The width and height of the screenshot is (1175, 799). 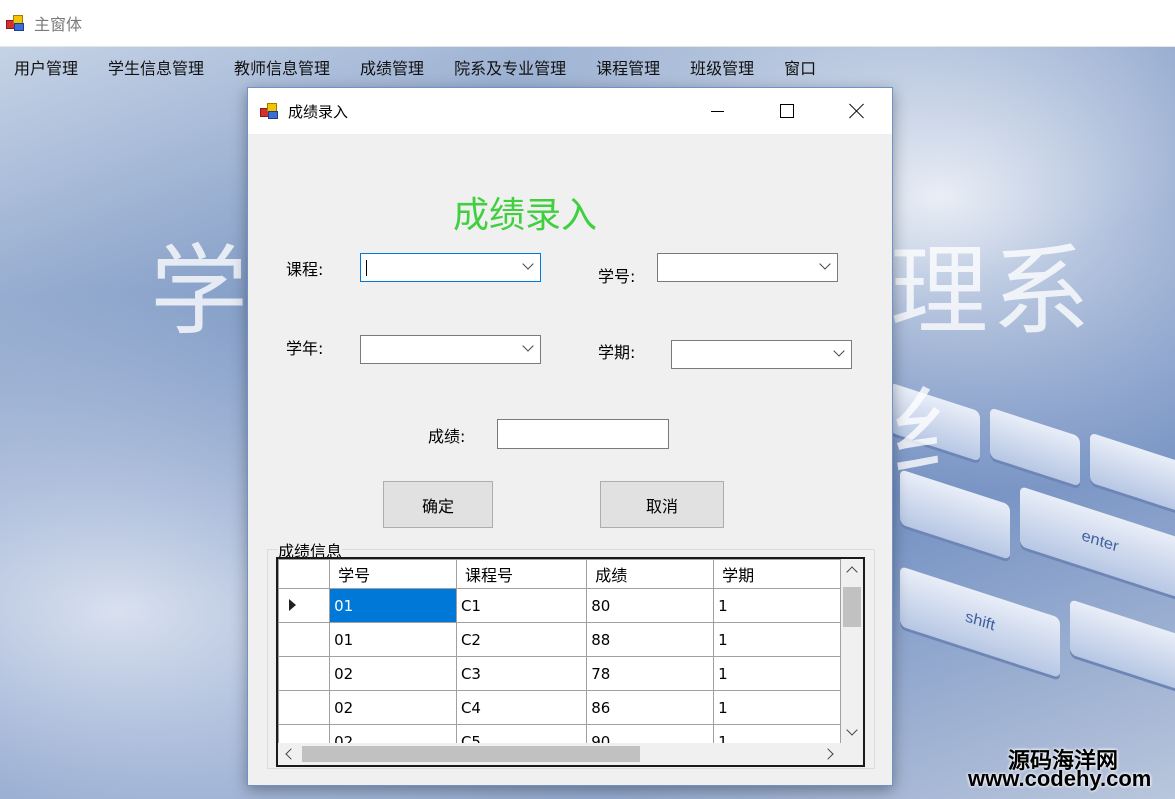 What do you see at coordinates (521, 733) in the screenshot?
I see `table-cell: C5` at bounding box center [521, 733].